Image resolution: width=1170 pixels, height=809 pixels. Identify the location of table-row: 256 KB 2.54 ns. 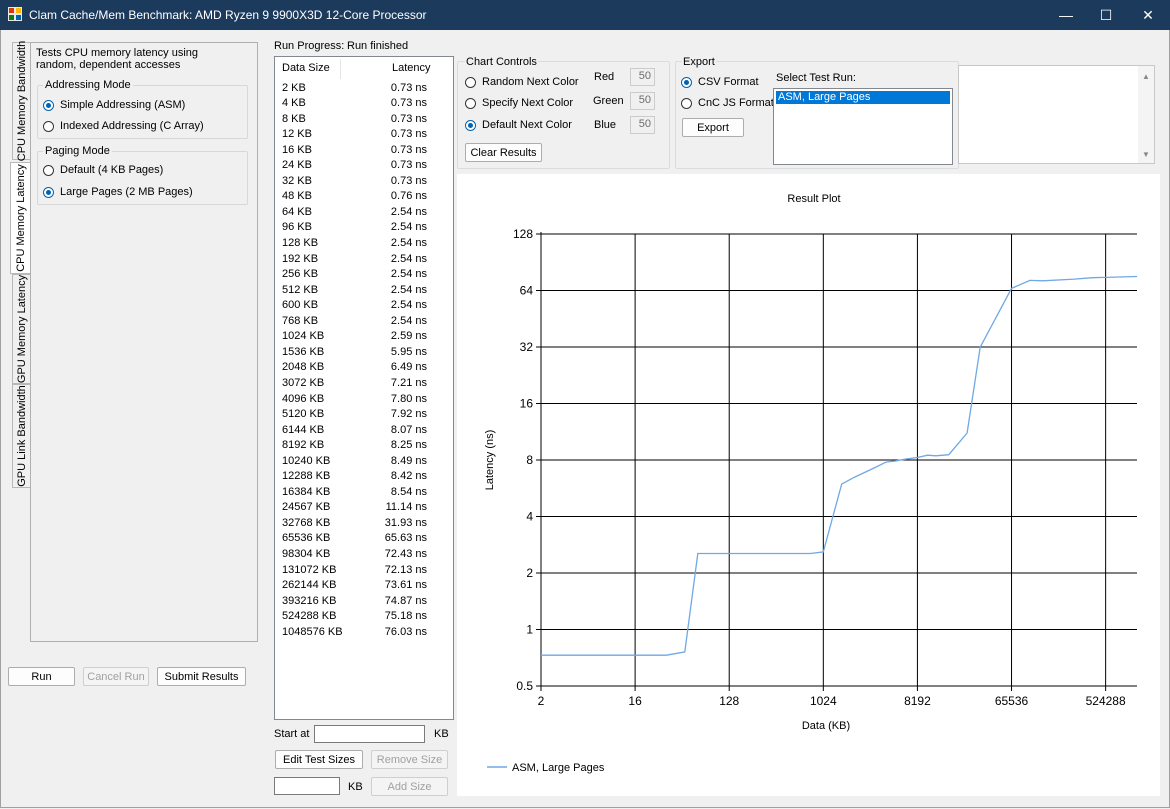
(364, 275).